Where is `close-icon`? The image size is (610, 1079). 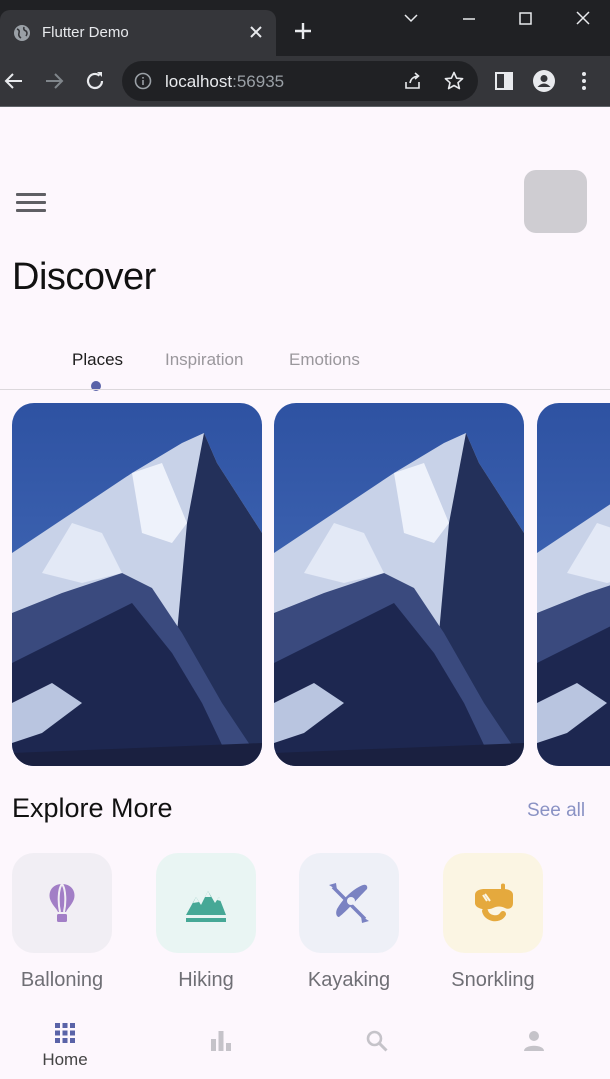 close-icon is located at coordinates (256, 32).